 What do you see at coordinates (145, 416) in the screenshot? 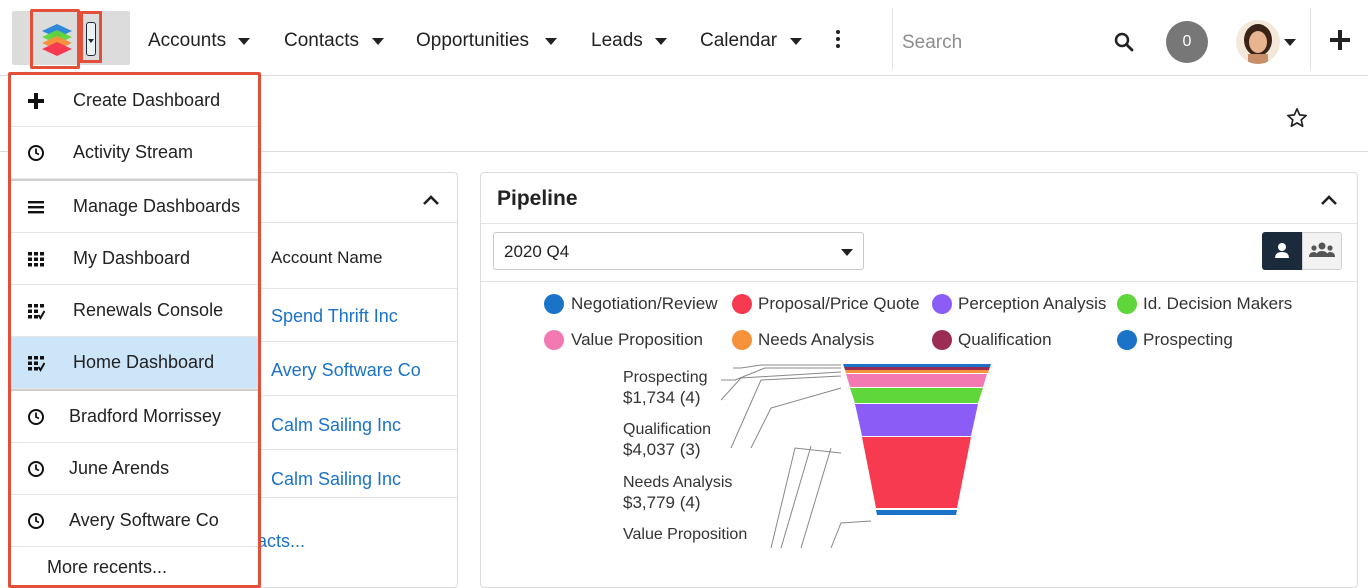
I see `menu-item-label: Bradford Morrissey` at bounding box center [145, 416].